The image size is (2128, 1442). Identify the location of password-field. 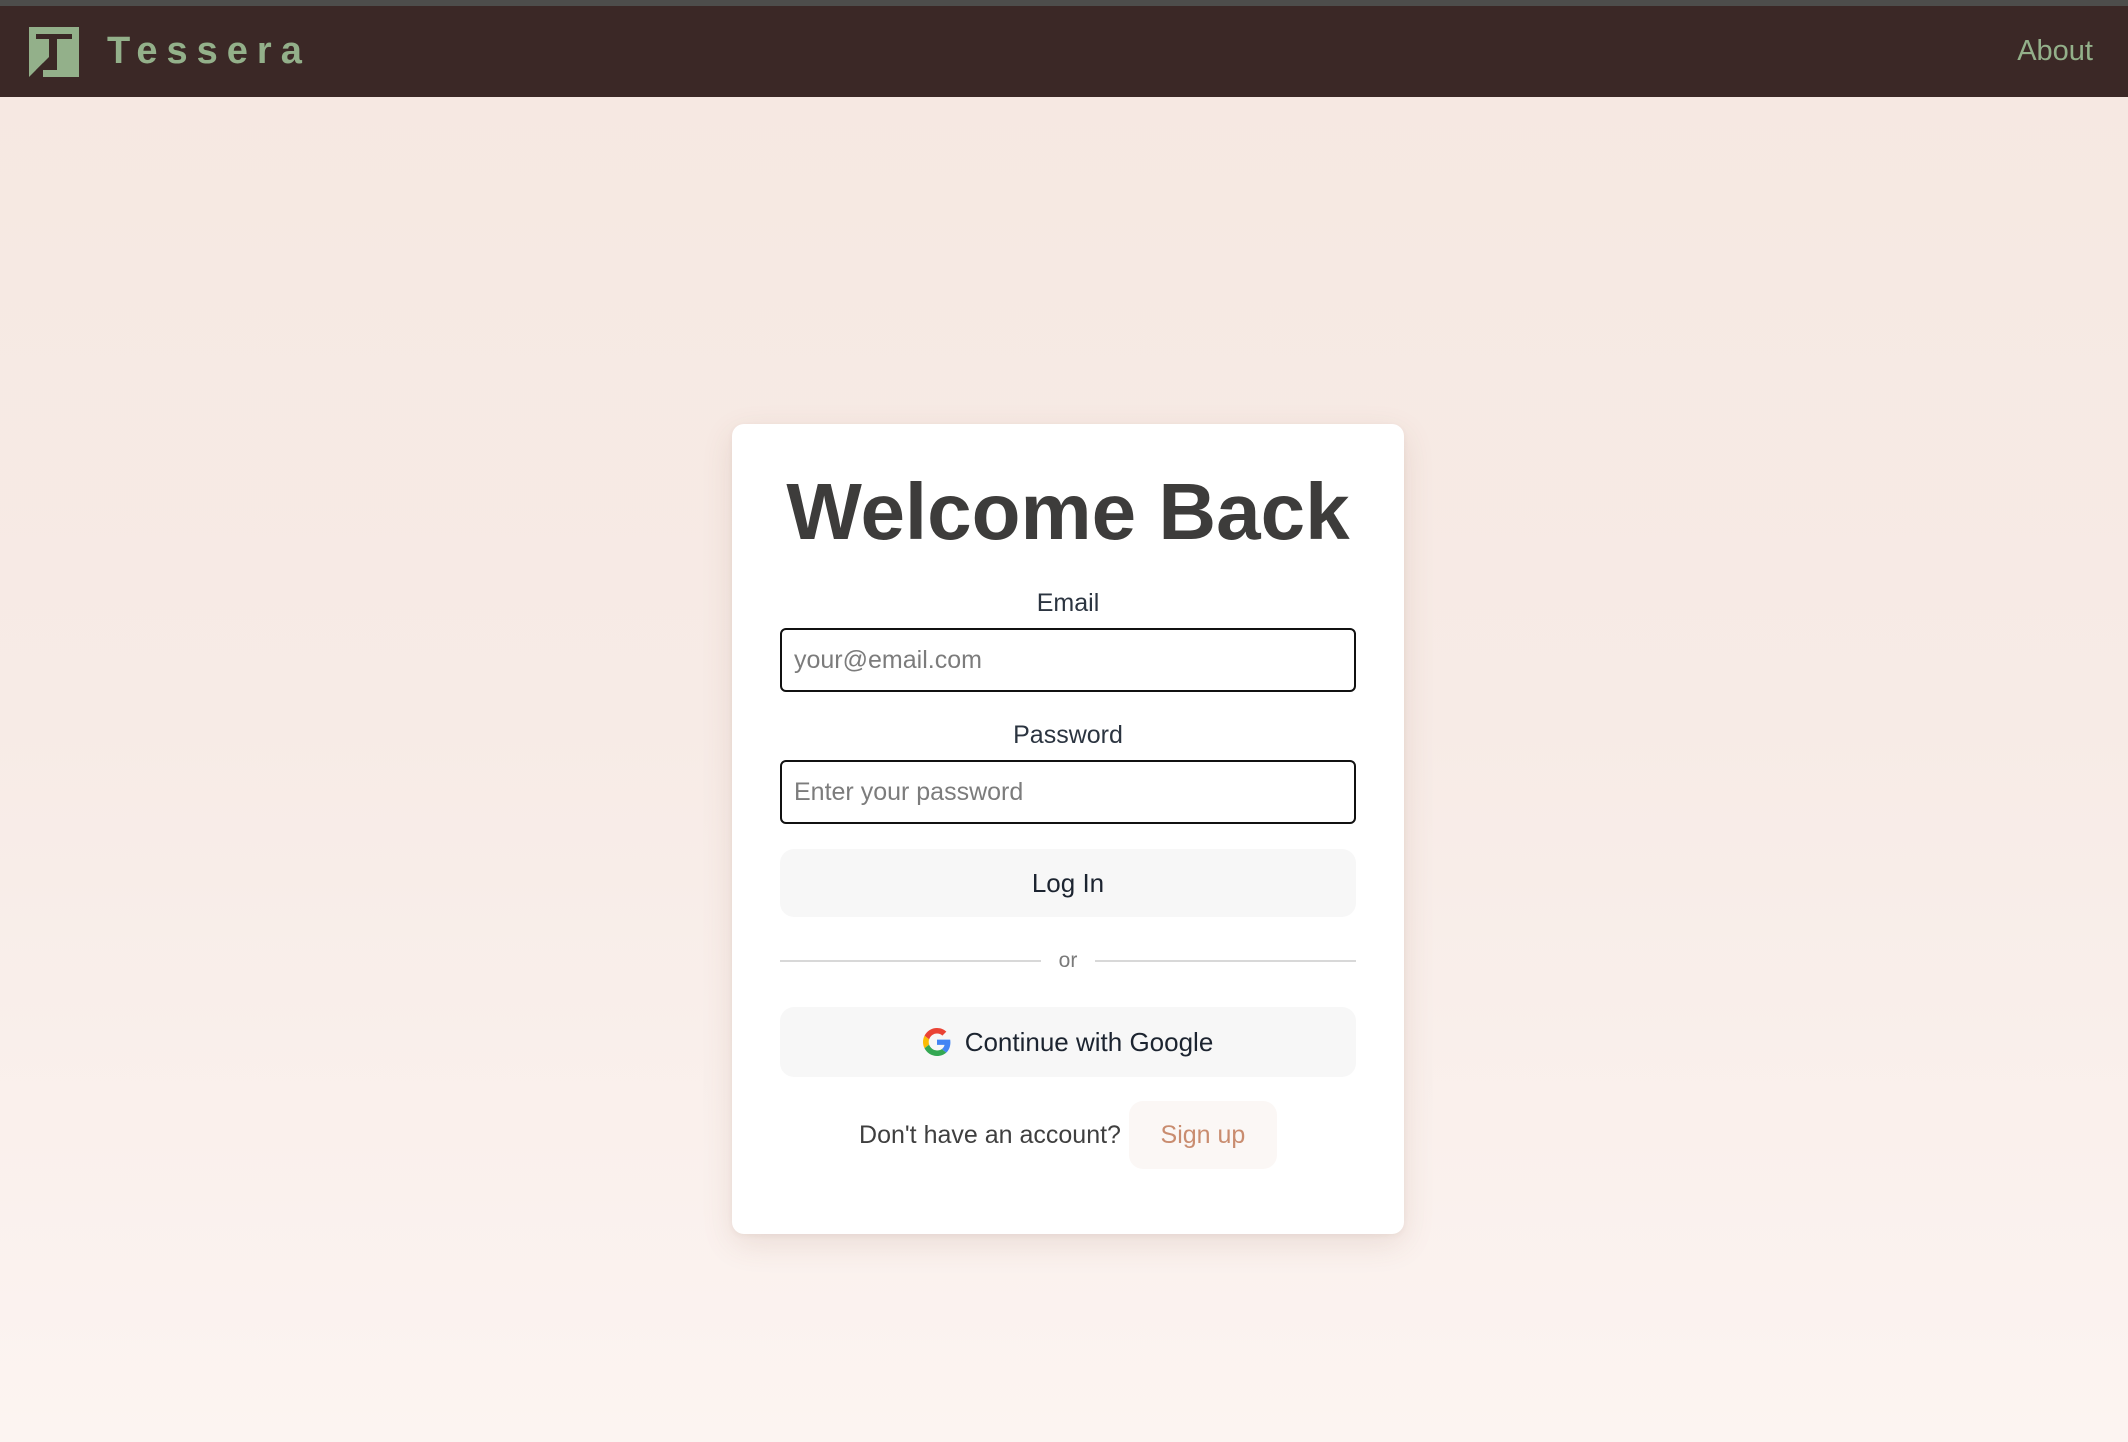
(1068, 792).